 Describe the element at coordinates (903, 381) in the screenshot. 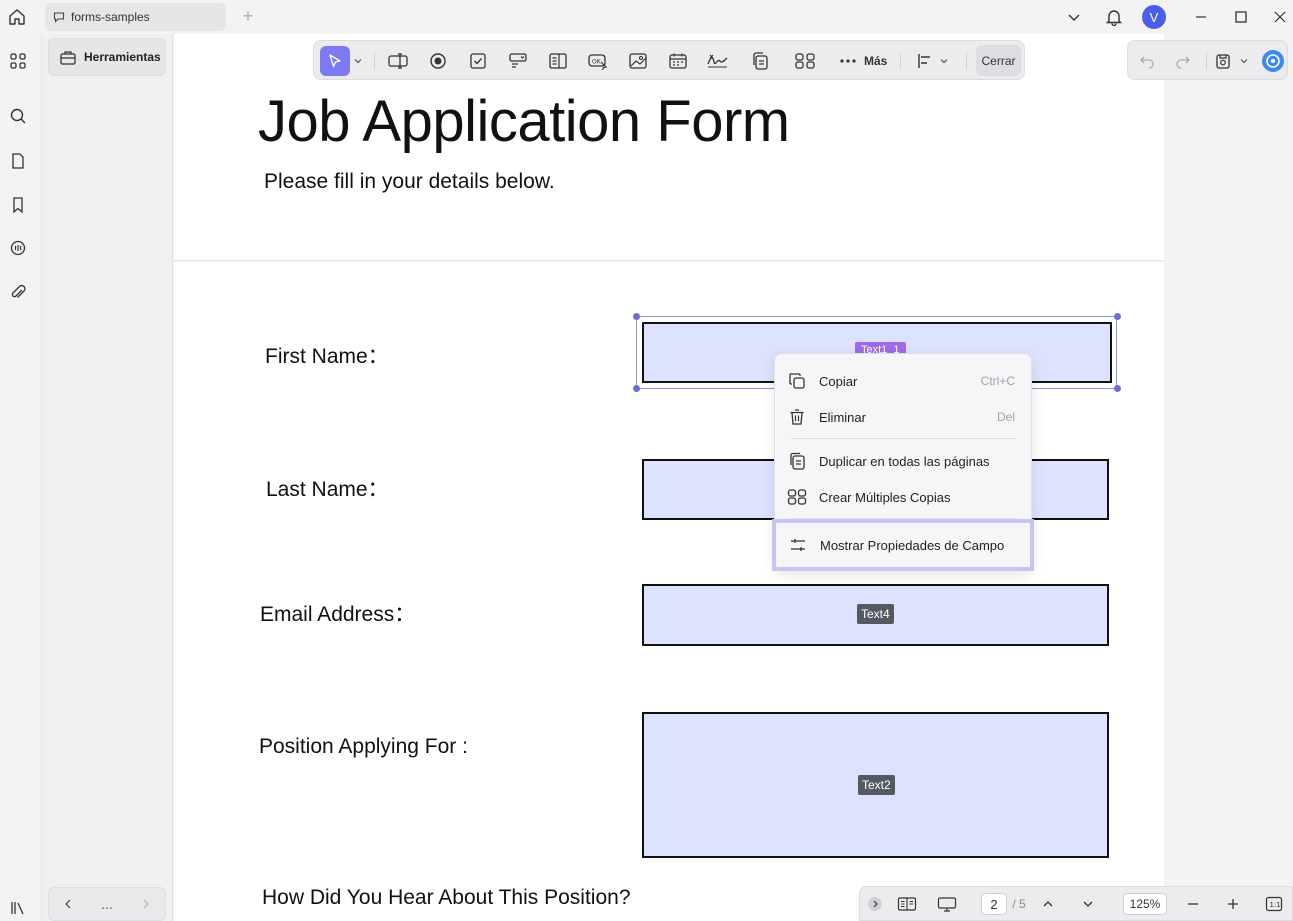

I see `menu-item-copy: Copiar Ctrl+C` at that location.